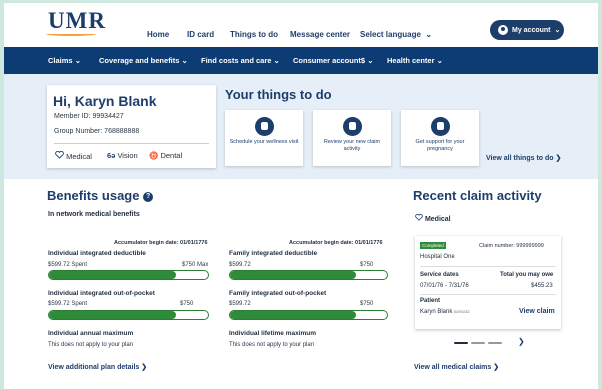  I want to click on coverage-medical-label: Medical, so click(79, 156).